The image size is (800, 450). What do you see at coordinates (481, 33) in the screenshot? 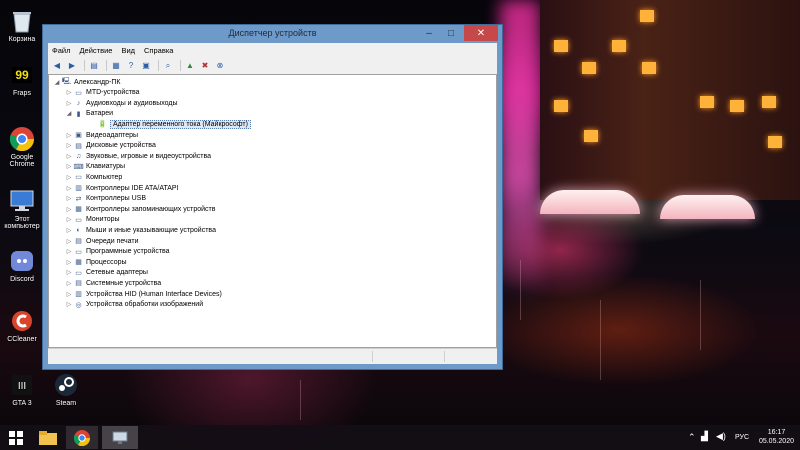
I see `close-button: ✕` at bounding box center [481, 33].